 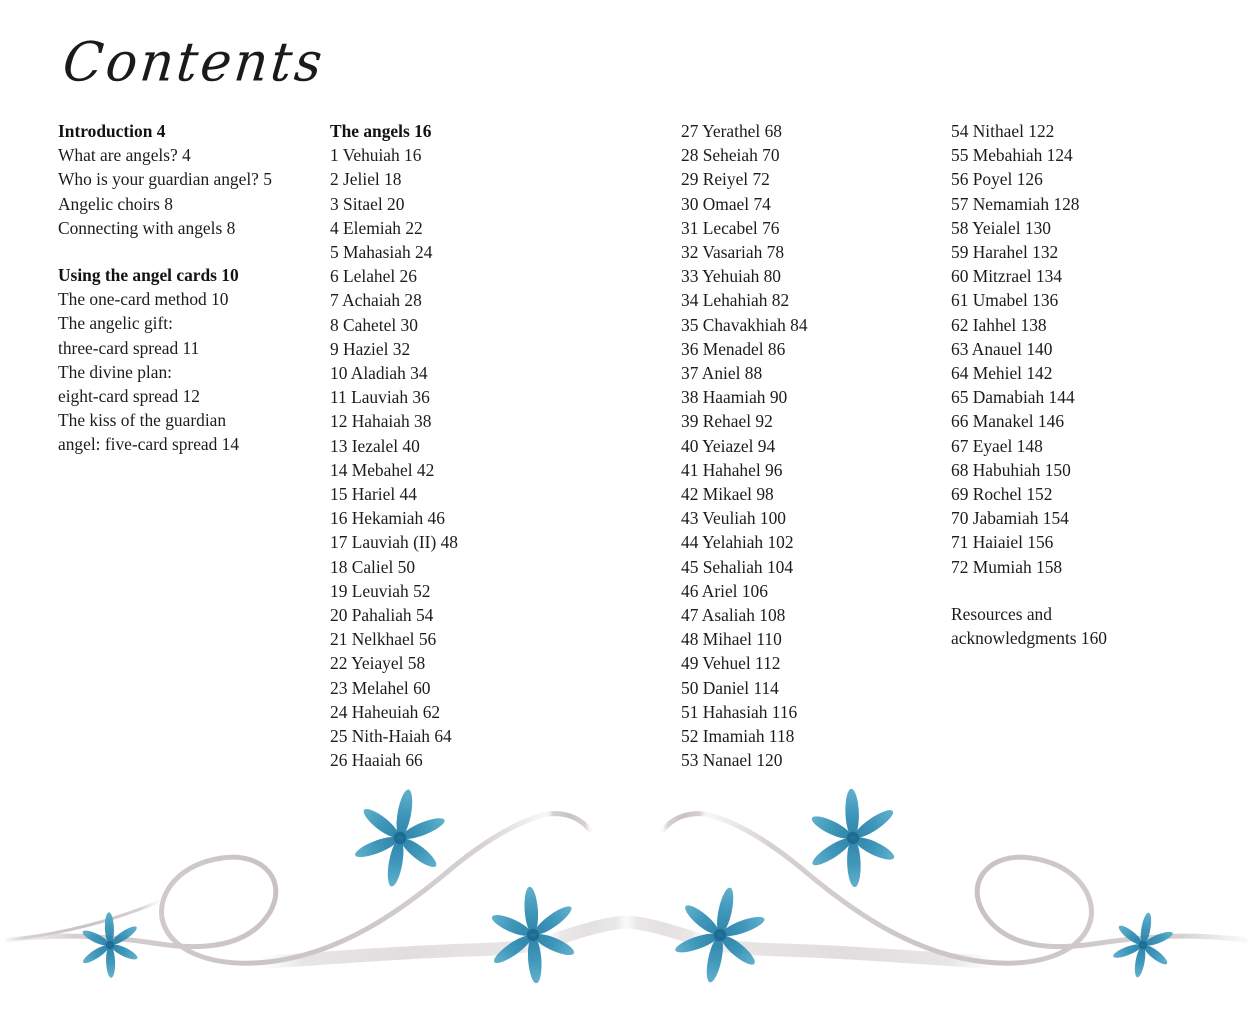 I want to click on toc-entry: 19 Leuviah 52, so click(x=455, y=591).